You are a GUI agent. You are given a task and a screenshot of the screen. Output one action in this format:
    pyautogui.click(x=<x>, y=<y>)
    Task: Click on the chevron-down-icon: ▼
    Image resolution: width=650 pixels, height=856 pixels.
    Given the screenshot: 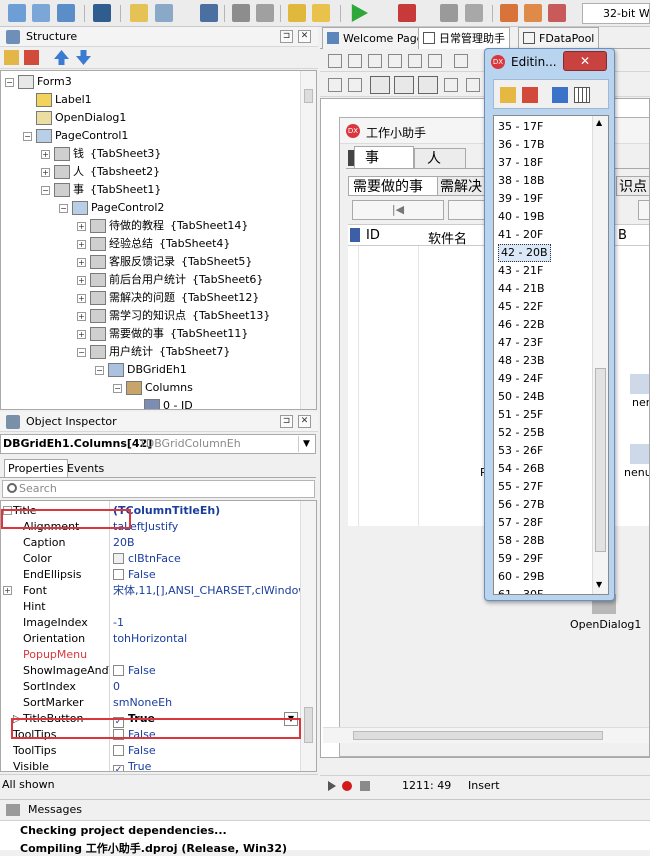 What is the action you would take?
    pyautogui.click(x=306, y=444)
    